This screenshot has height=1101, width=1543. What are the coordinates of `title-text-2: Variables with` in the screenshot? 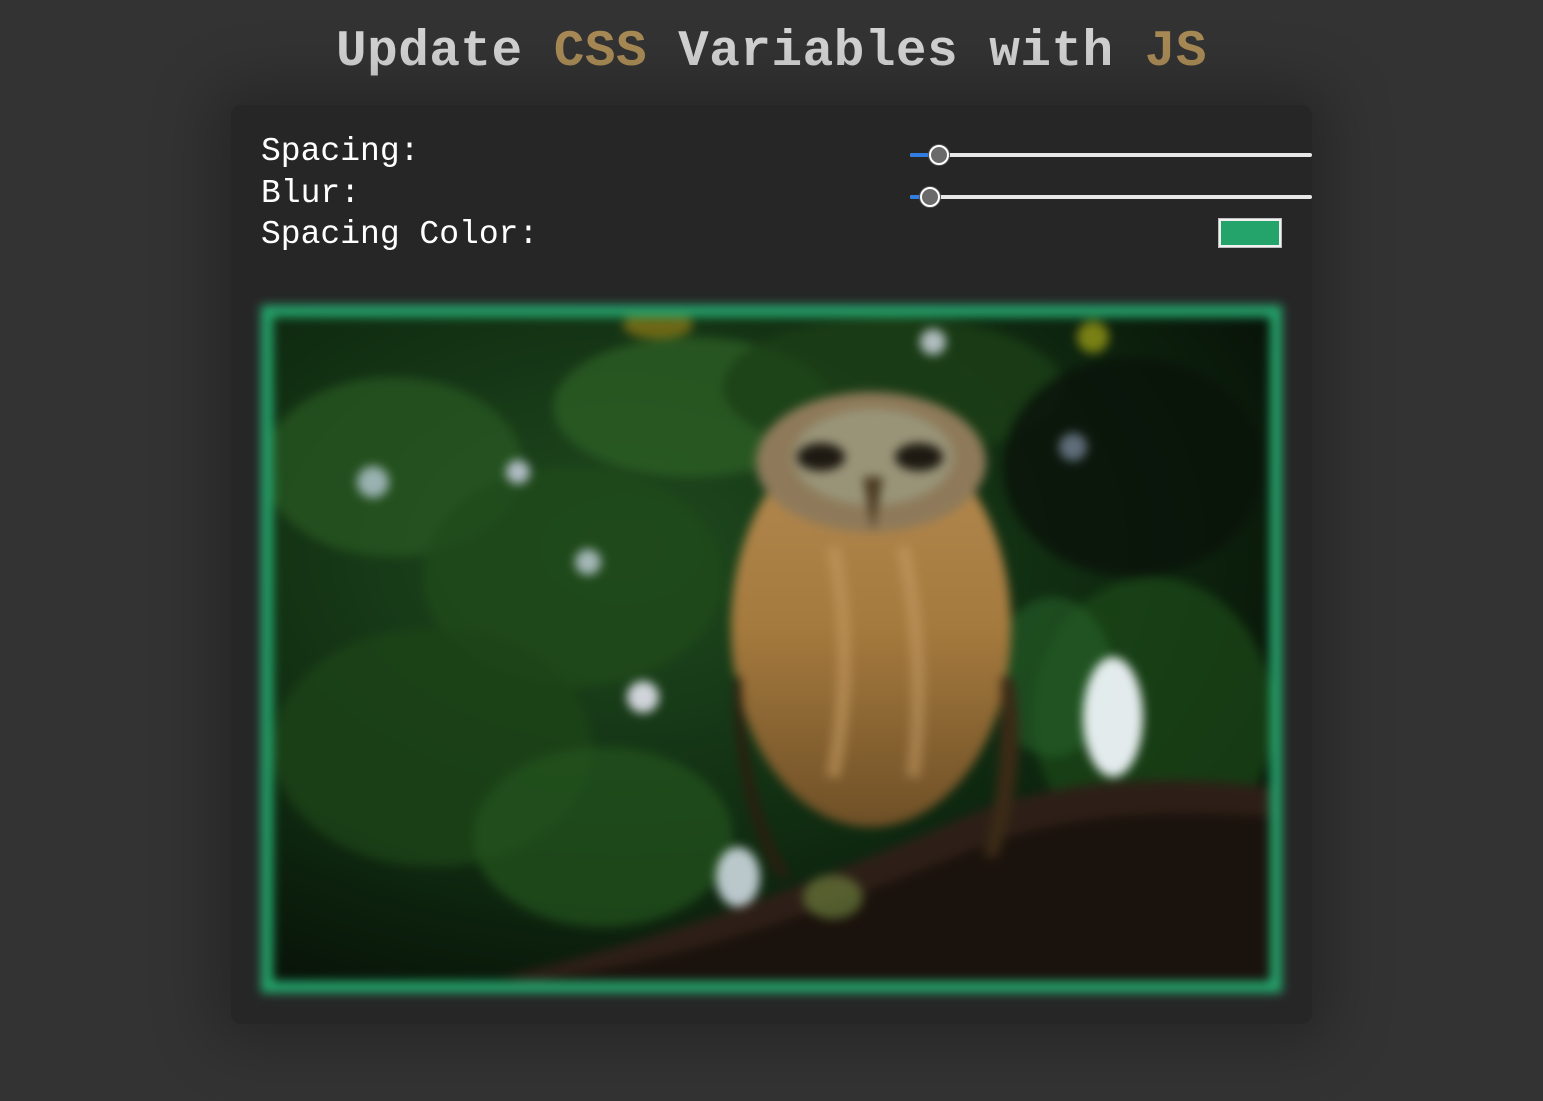 It's located at (896, 52).